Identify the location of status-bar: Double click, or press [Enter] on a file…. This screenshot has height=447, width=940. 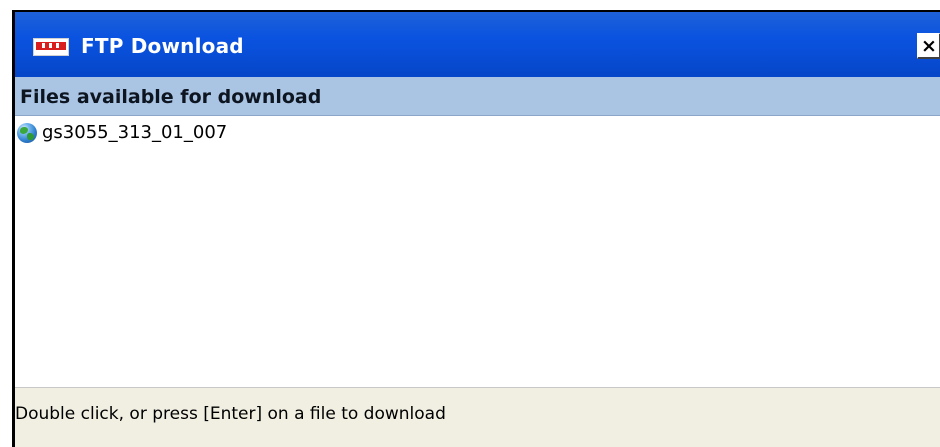
(477, 417).